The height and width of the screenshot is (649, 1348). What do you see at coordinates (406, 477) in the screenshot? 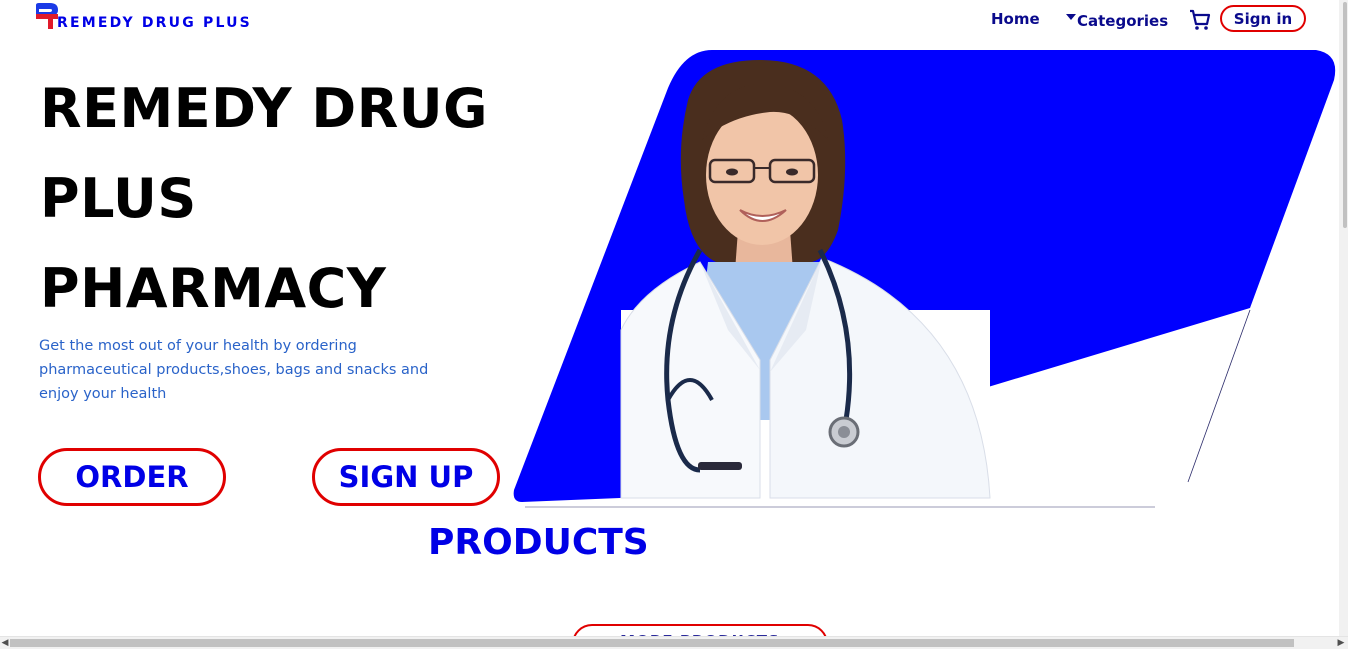
I see `signup-button: SIGN UP` at bounding box center [406, 477].